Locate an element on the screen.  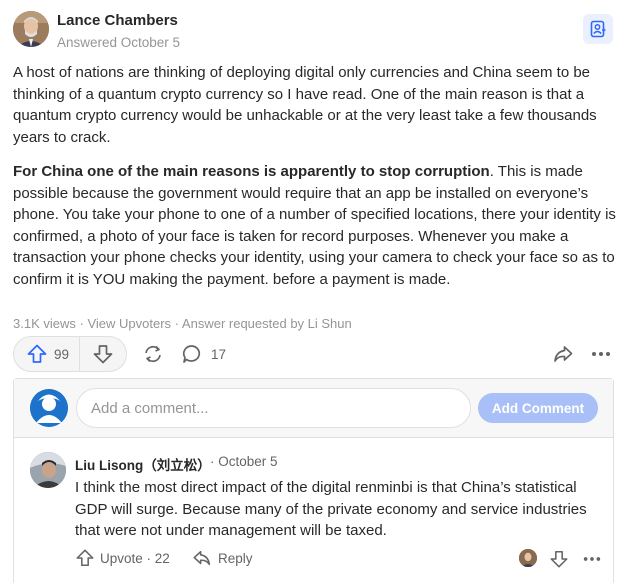
view-upvoters-link: View Upvoters is located at coordinates (129, 323).